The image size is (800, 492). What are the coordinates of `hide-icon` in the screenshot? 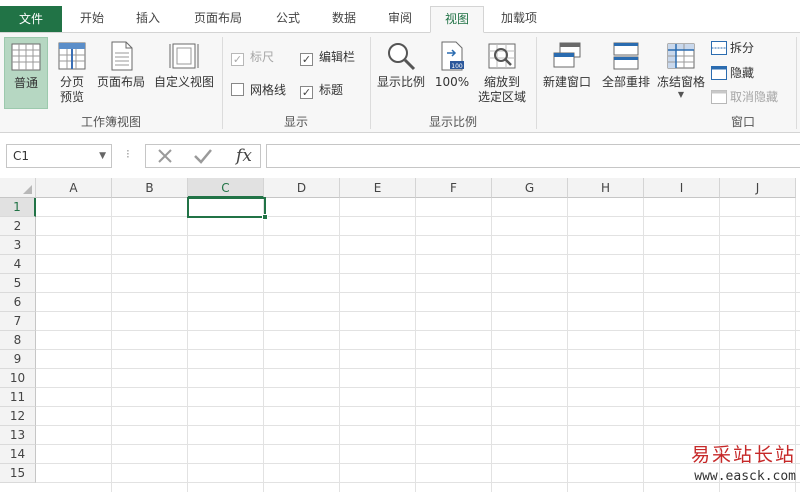 It's located at (719, 73).